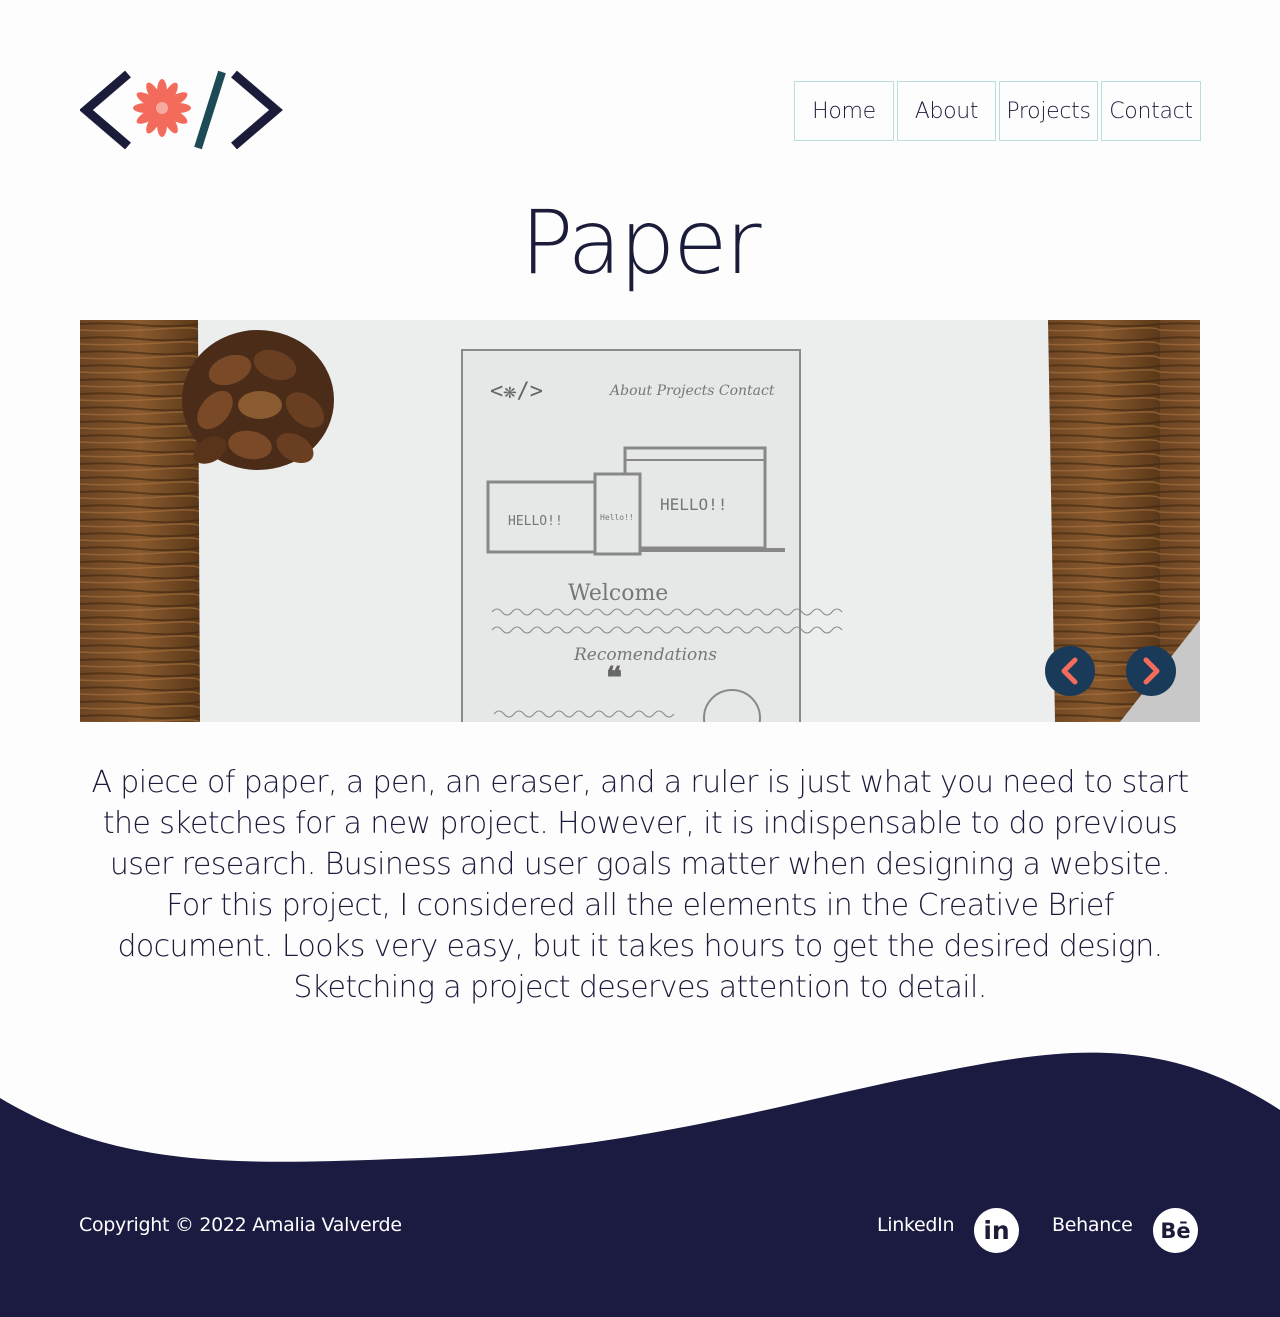  I want to click on sketch-welcome: Welcome, so click(618, 593).